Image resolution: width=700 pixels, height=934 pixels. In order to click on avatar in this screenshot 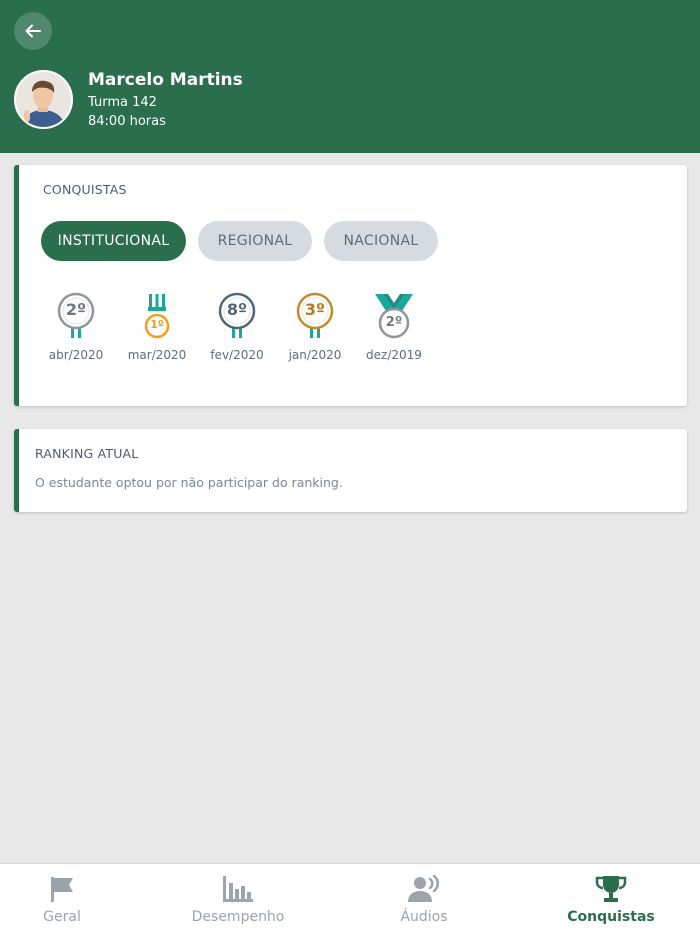, I will do `click(43, 99)`.